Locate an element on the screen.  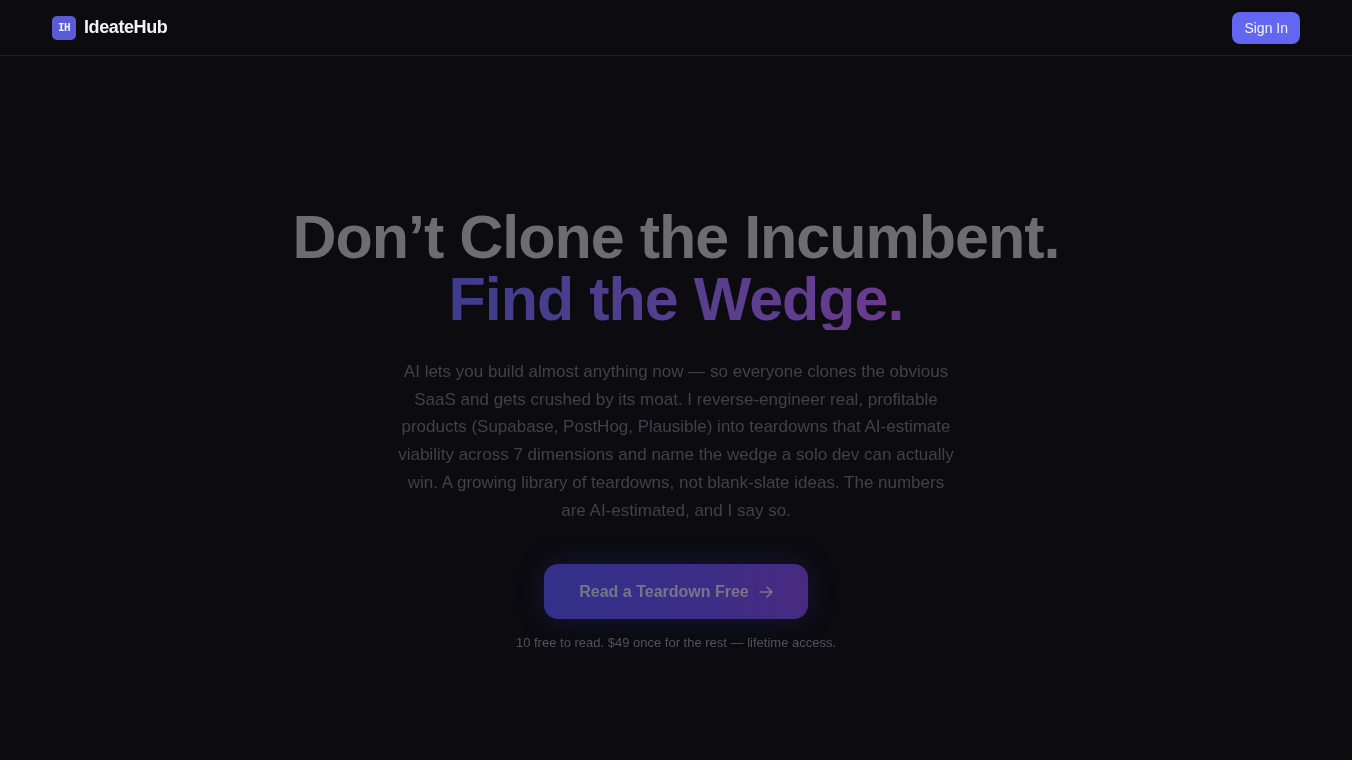
headline: Don’t Clone the Incumbent. is located at coordinates (676, 237).